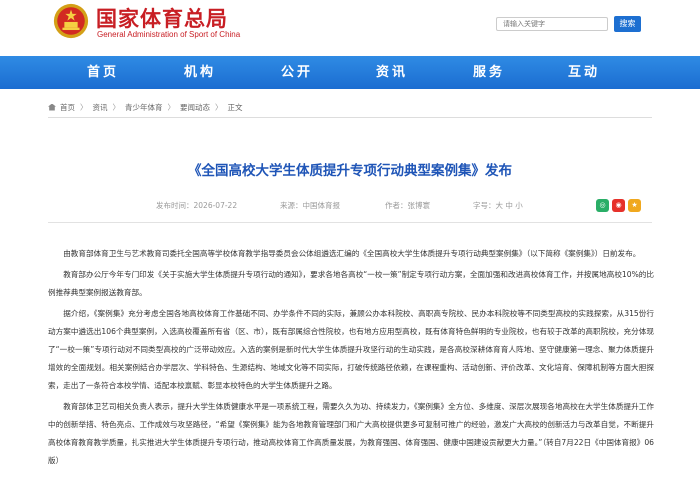 The height and width of the screenshot is (491, 700). I want to click on search-input: 请输入关键字, so click(552, 24).